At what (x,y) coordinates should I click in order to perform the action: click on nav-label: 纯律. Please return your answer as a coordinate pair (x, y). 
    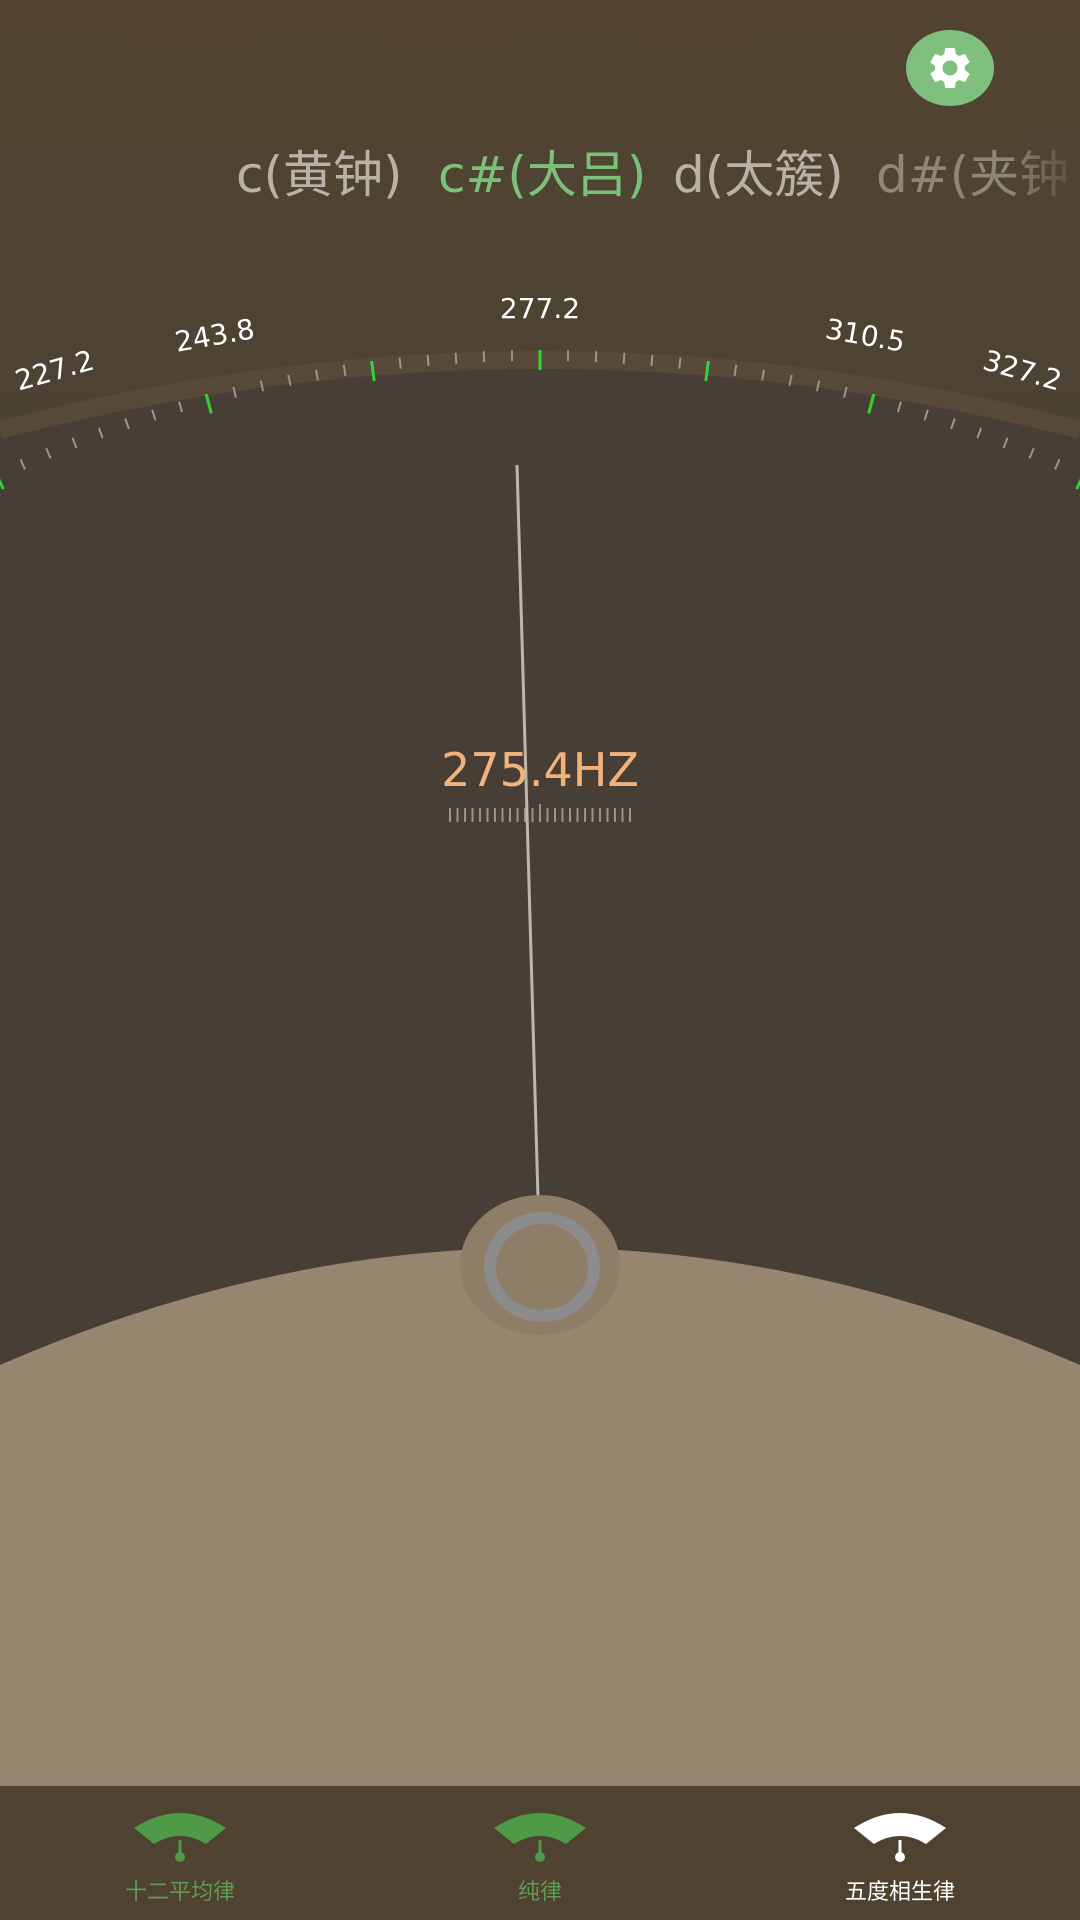
    Looking at the image, I should click on (539, 1892).